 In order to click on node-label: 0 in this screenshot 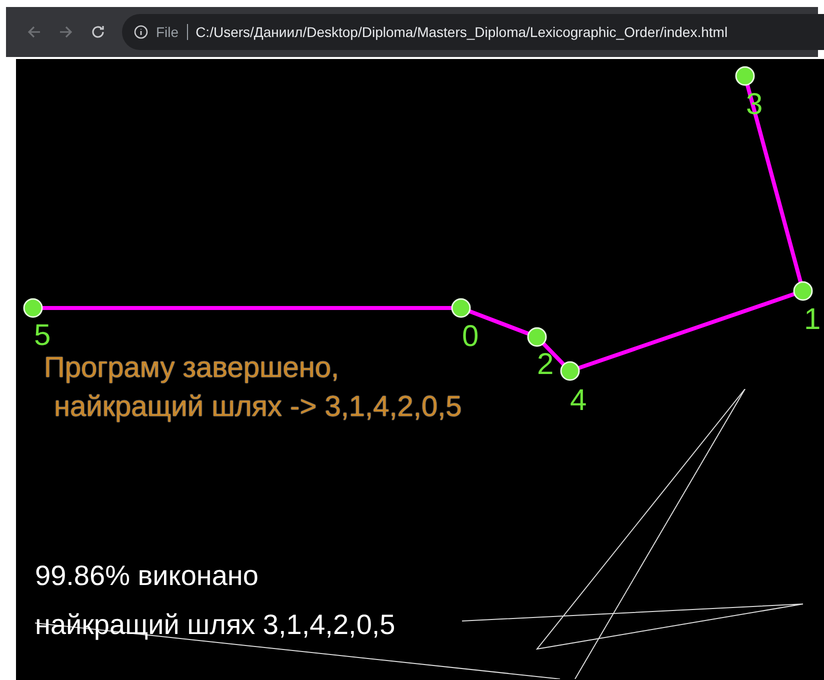, I will do `click(470, 337)`.